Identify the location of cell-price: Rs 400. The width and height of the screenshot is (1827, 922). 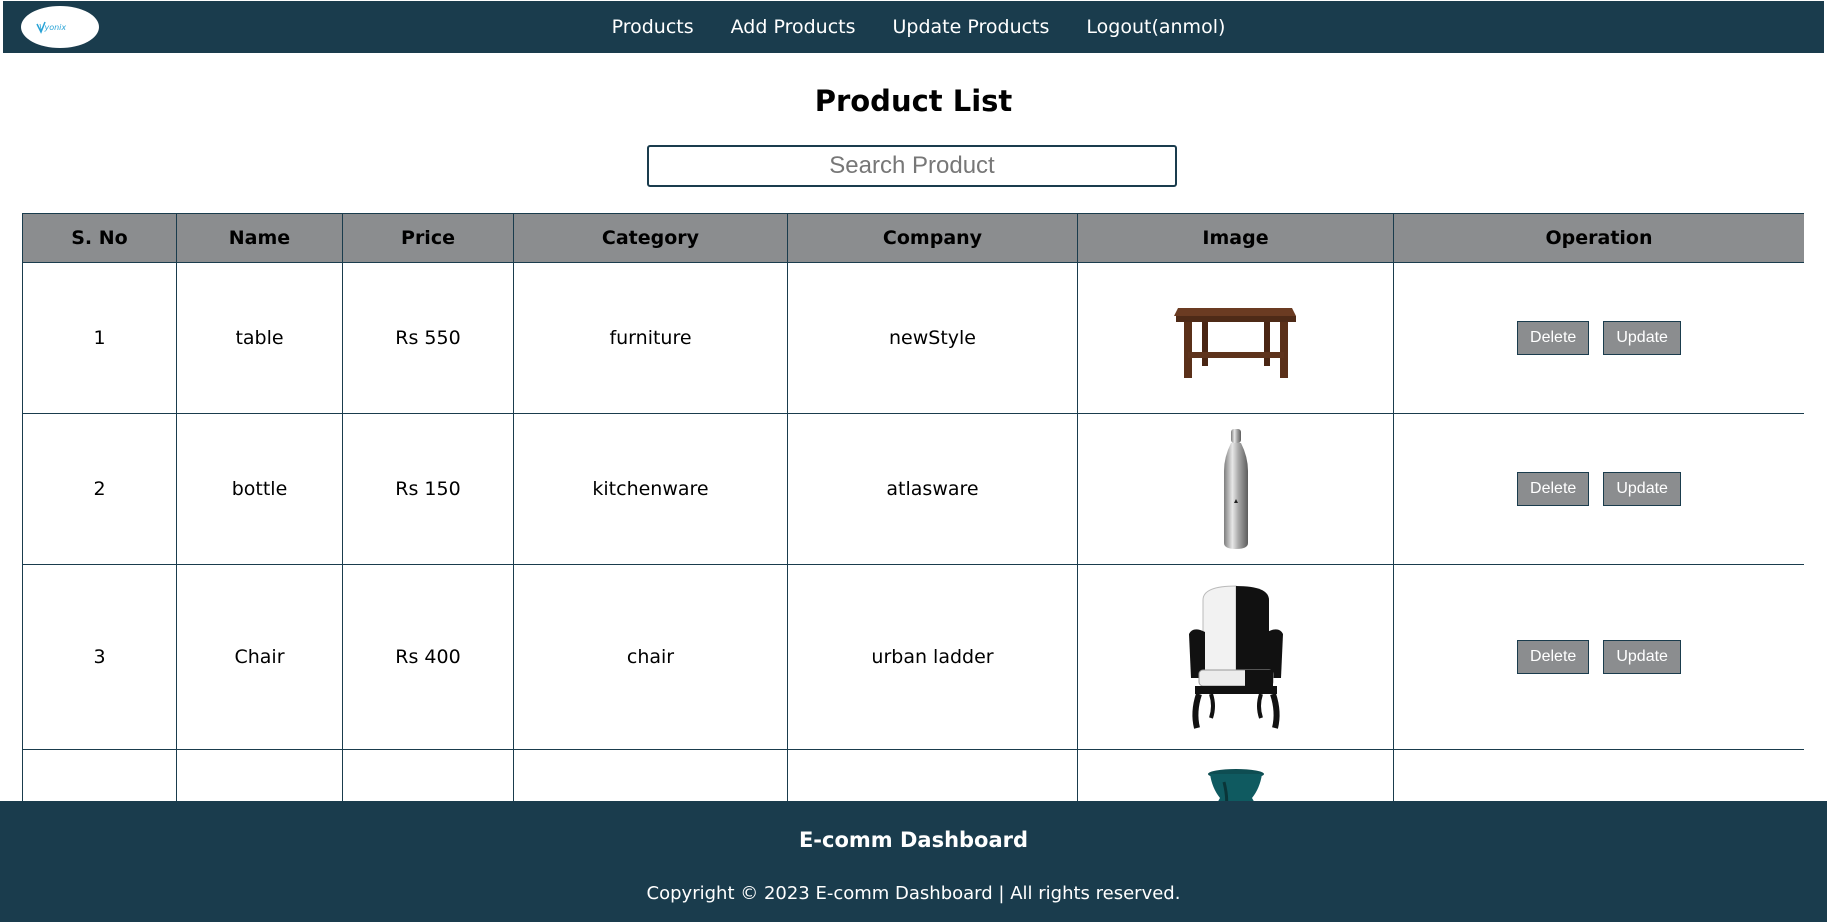
(428, 657).